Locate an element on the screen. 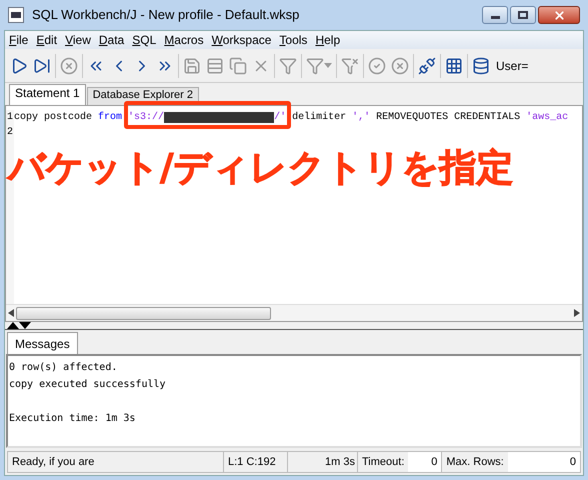  menu-item: SQL is located at coordinates (144, 40).